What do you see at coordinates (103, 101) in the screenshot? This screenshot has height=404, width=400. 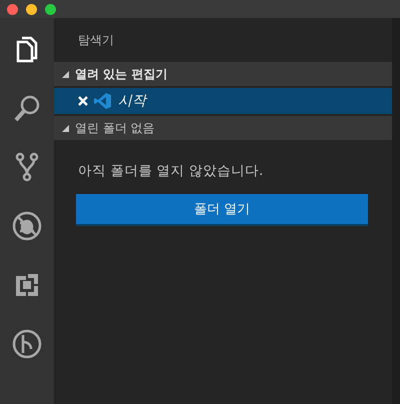 I see `code-file-icon` at bounding box center [103, 101].